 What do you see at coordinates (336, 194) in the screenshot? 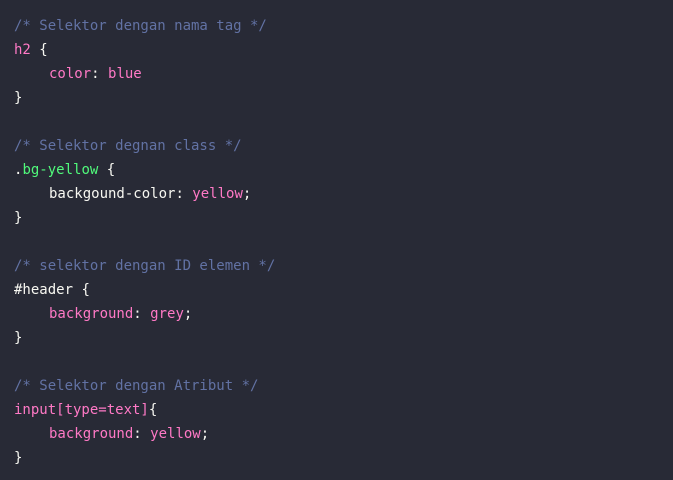
I see `declaration-line: backgound-color: yellow;` at bounding box center [336, 194].